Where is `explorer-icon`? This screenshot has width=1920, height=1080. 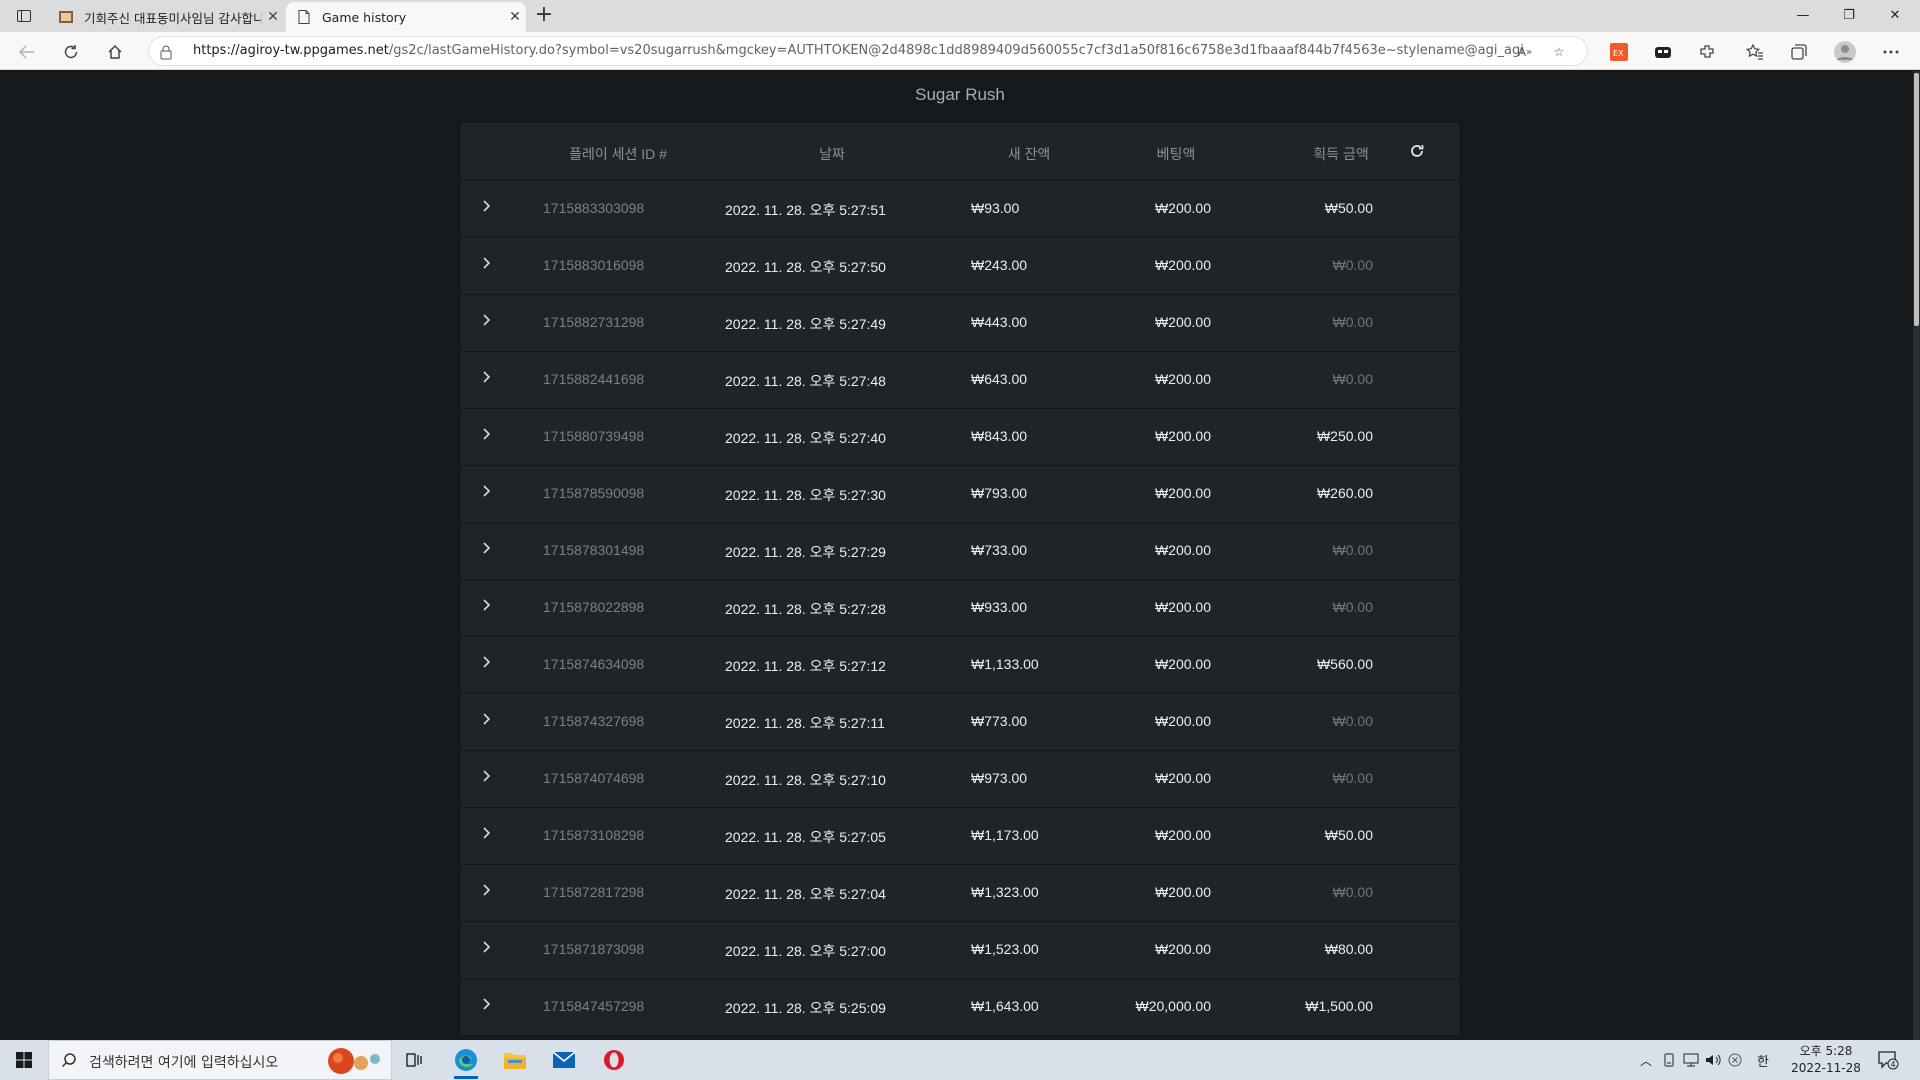 explorer-icon is located at coordinates (515, 1060).